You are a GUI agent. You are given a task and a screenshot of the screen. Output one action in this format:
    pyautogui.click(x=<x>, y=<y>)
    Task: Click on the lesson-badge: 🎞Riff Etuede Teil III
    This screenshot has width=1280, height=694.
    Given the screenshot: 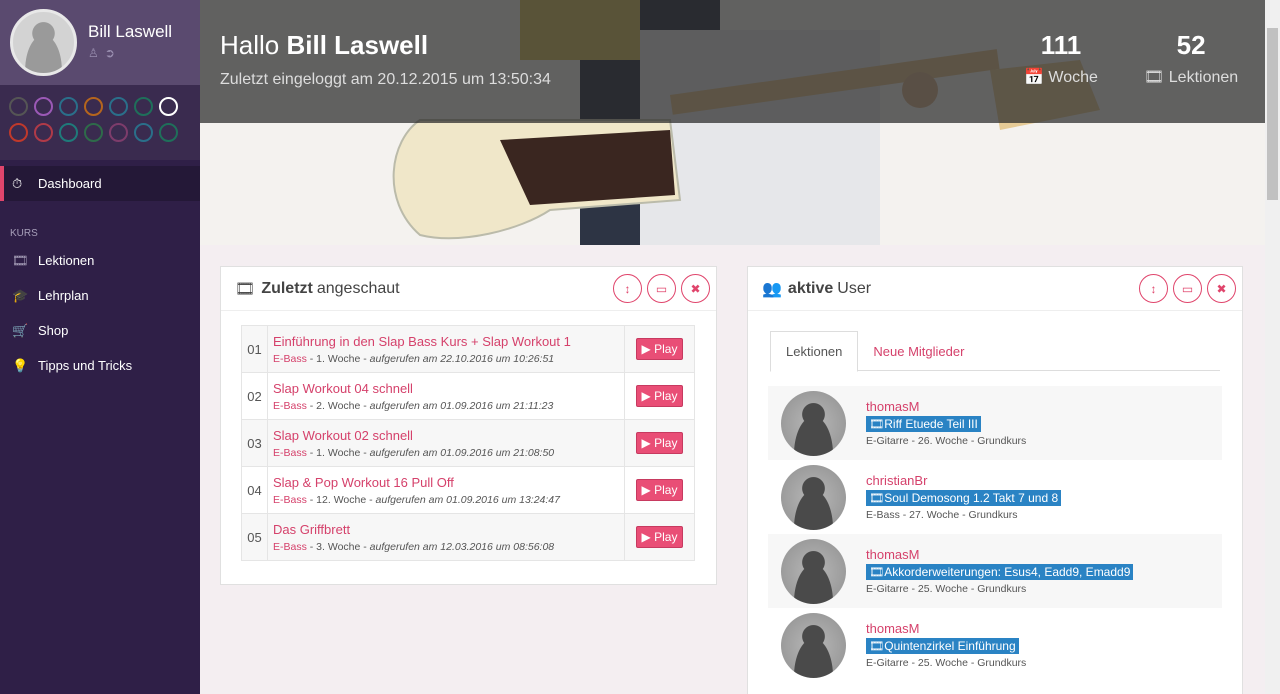 What is the action you would take?
    pyautogui.click(x=923, y=424)
    